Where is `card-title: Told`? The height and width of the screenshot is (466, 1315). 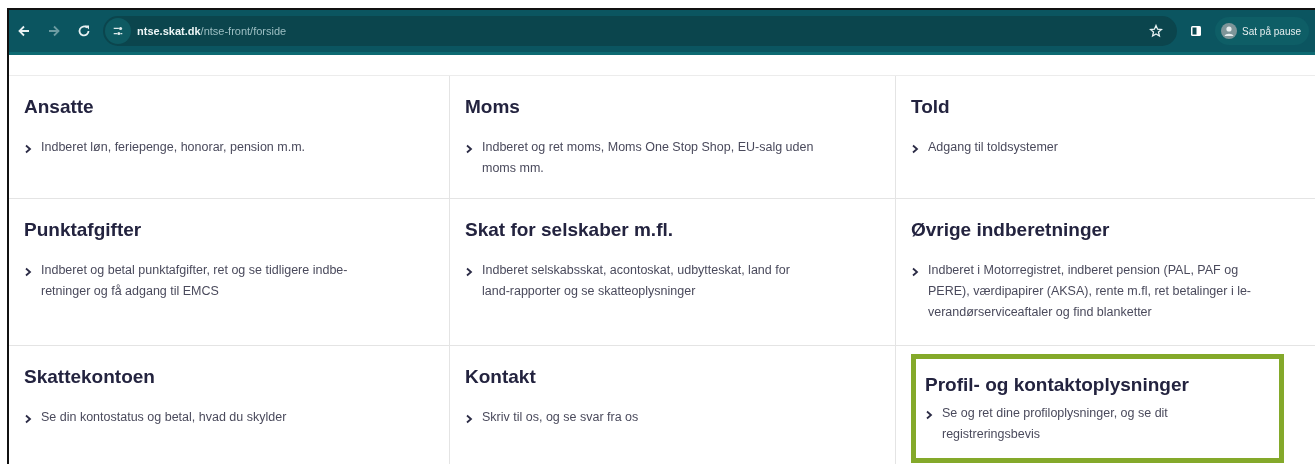 card-title: Told is located at coordinates (931, 107).